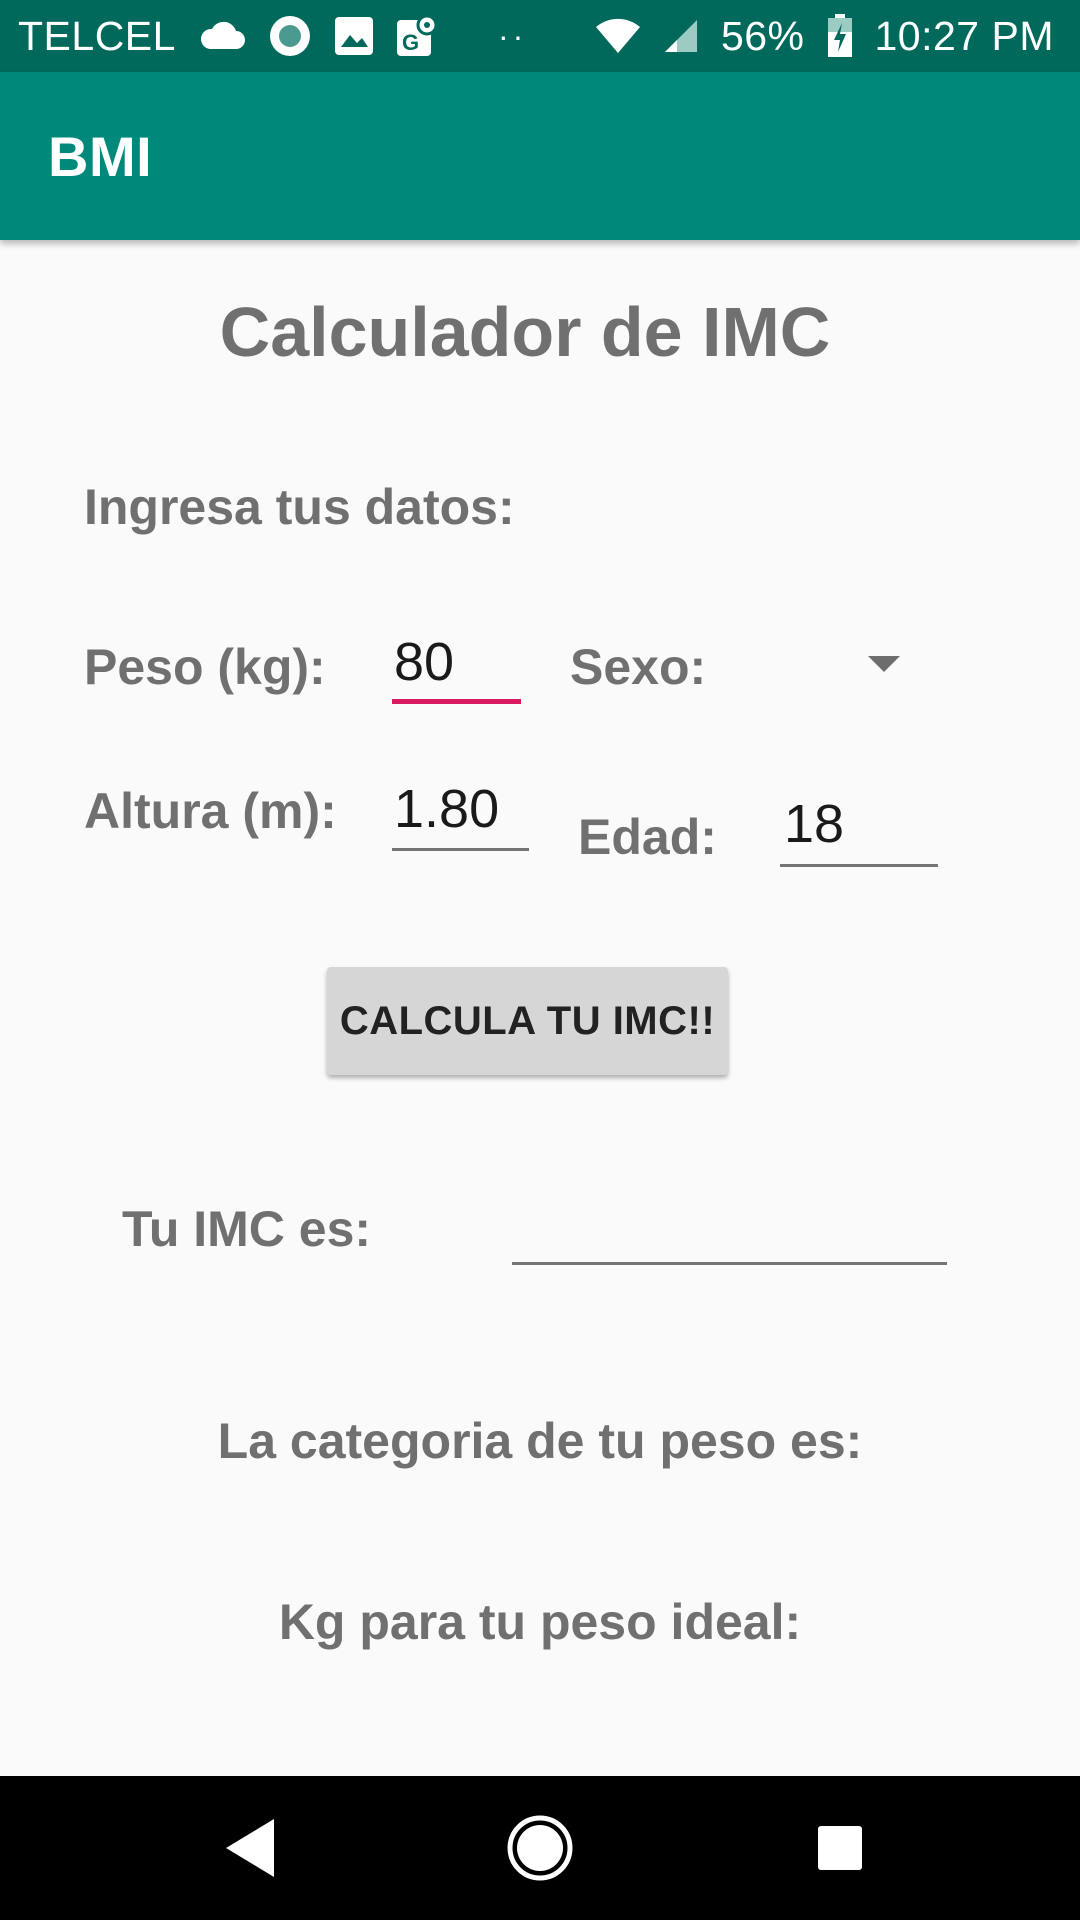 This screenshot has width=1080, height=1920. Describe the element at coordinates (884, 664) in the screenshot. I see `dropdown-arrow-icon` at that location.